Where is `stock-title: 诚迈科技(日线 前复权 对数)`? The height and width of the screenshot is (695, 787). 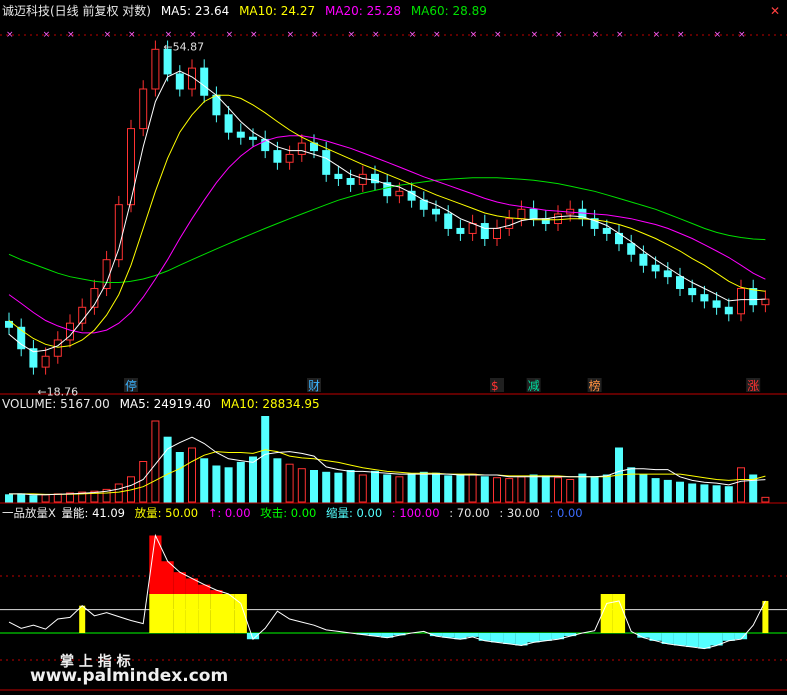 stock-title: 诚迈科技(日线 前复权 对数) is located at coordinates (76, 11).